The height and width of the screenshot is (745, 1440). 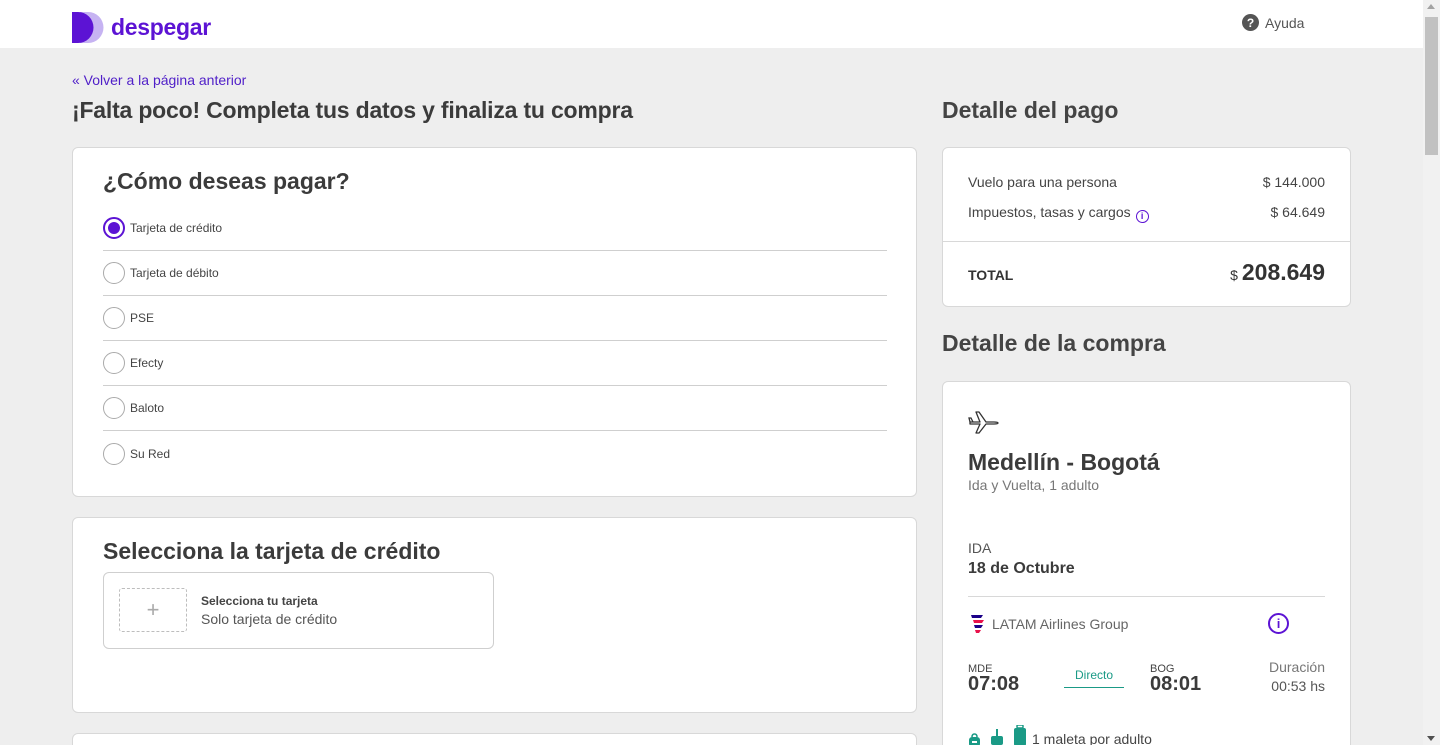 I want to click on price-row-label-wrap: Impuestos, tasas y cargos i, so click(x=1058, y=213).